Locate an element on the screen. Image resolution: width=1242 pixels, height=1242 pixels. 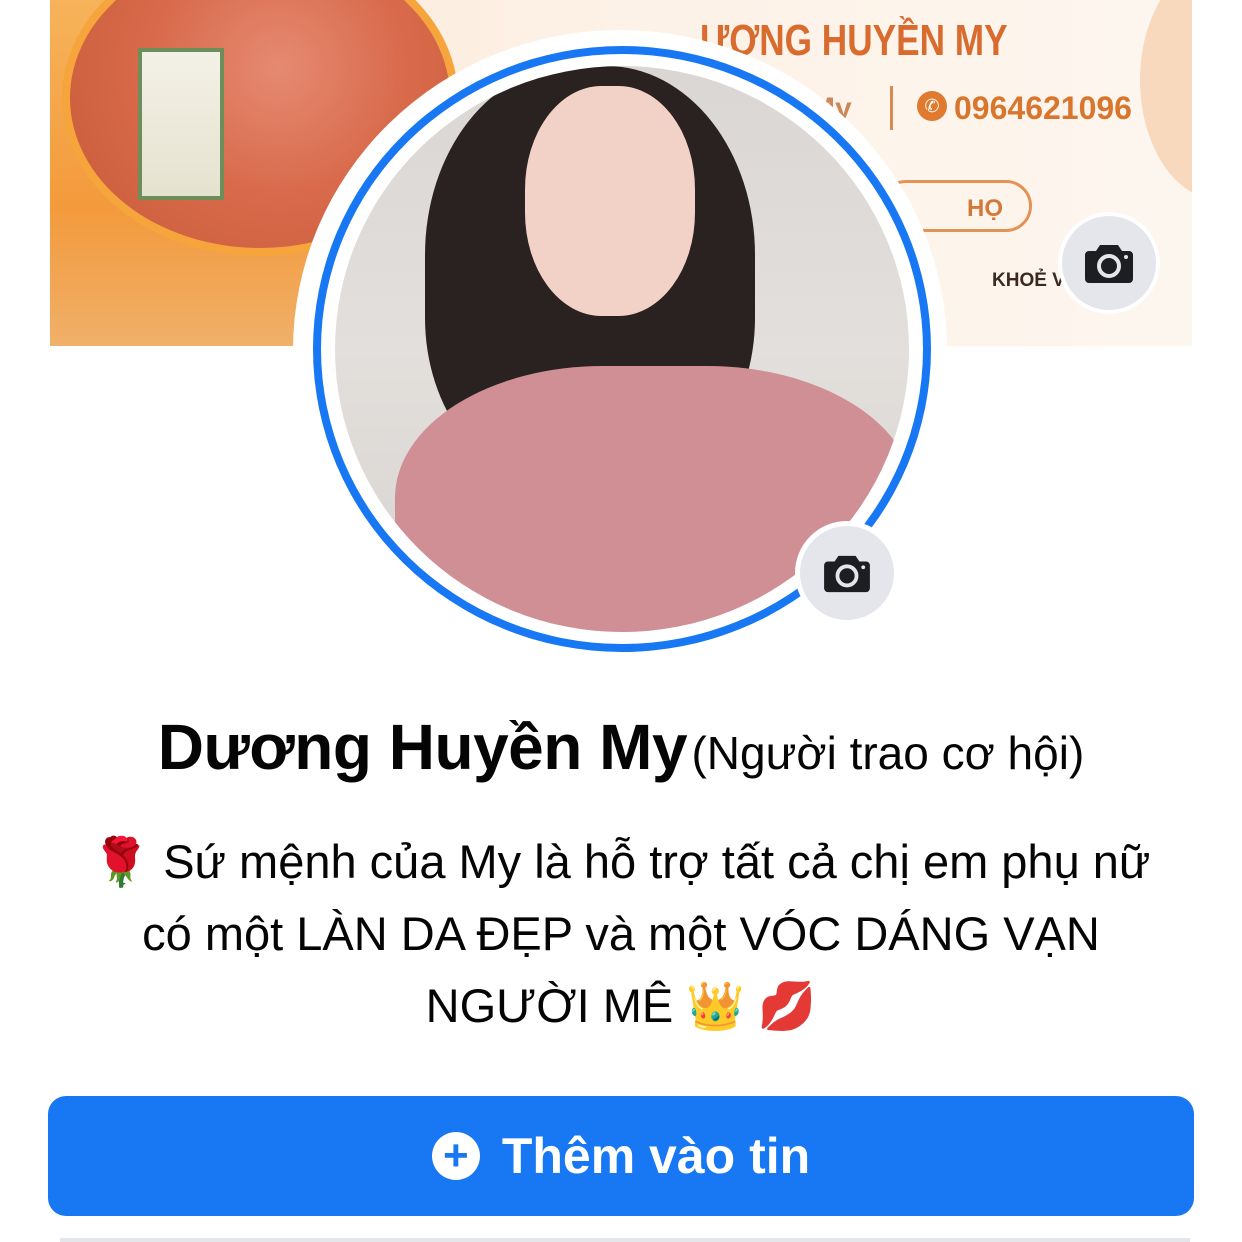
profile-name-line: Dương Huyền My (Người trao cơ hội) is located at coordinates (621, 747).